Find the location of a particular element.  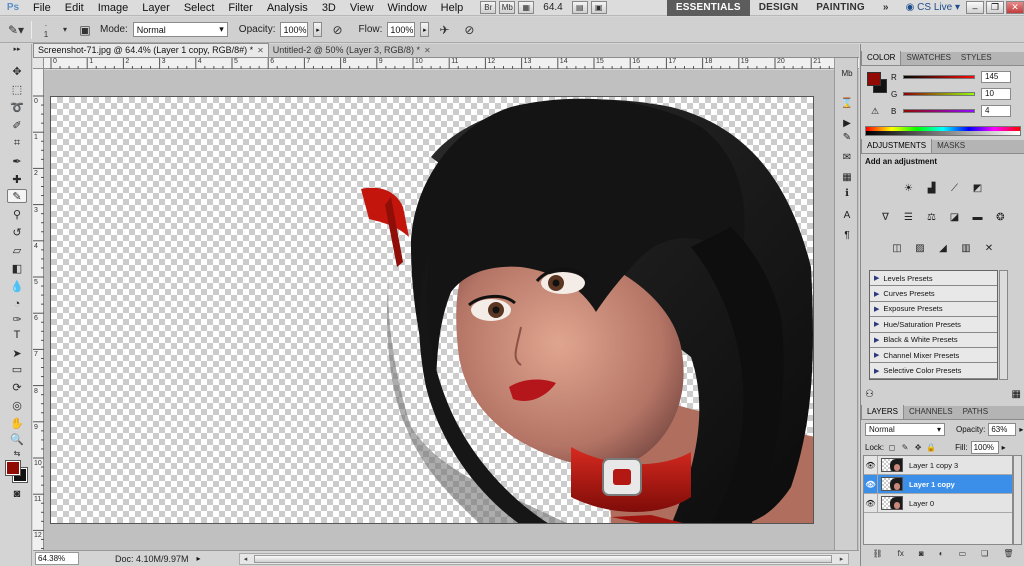

new-layer-icon: ❏ is located at coordinates (984, 555).